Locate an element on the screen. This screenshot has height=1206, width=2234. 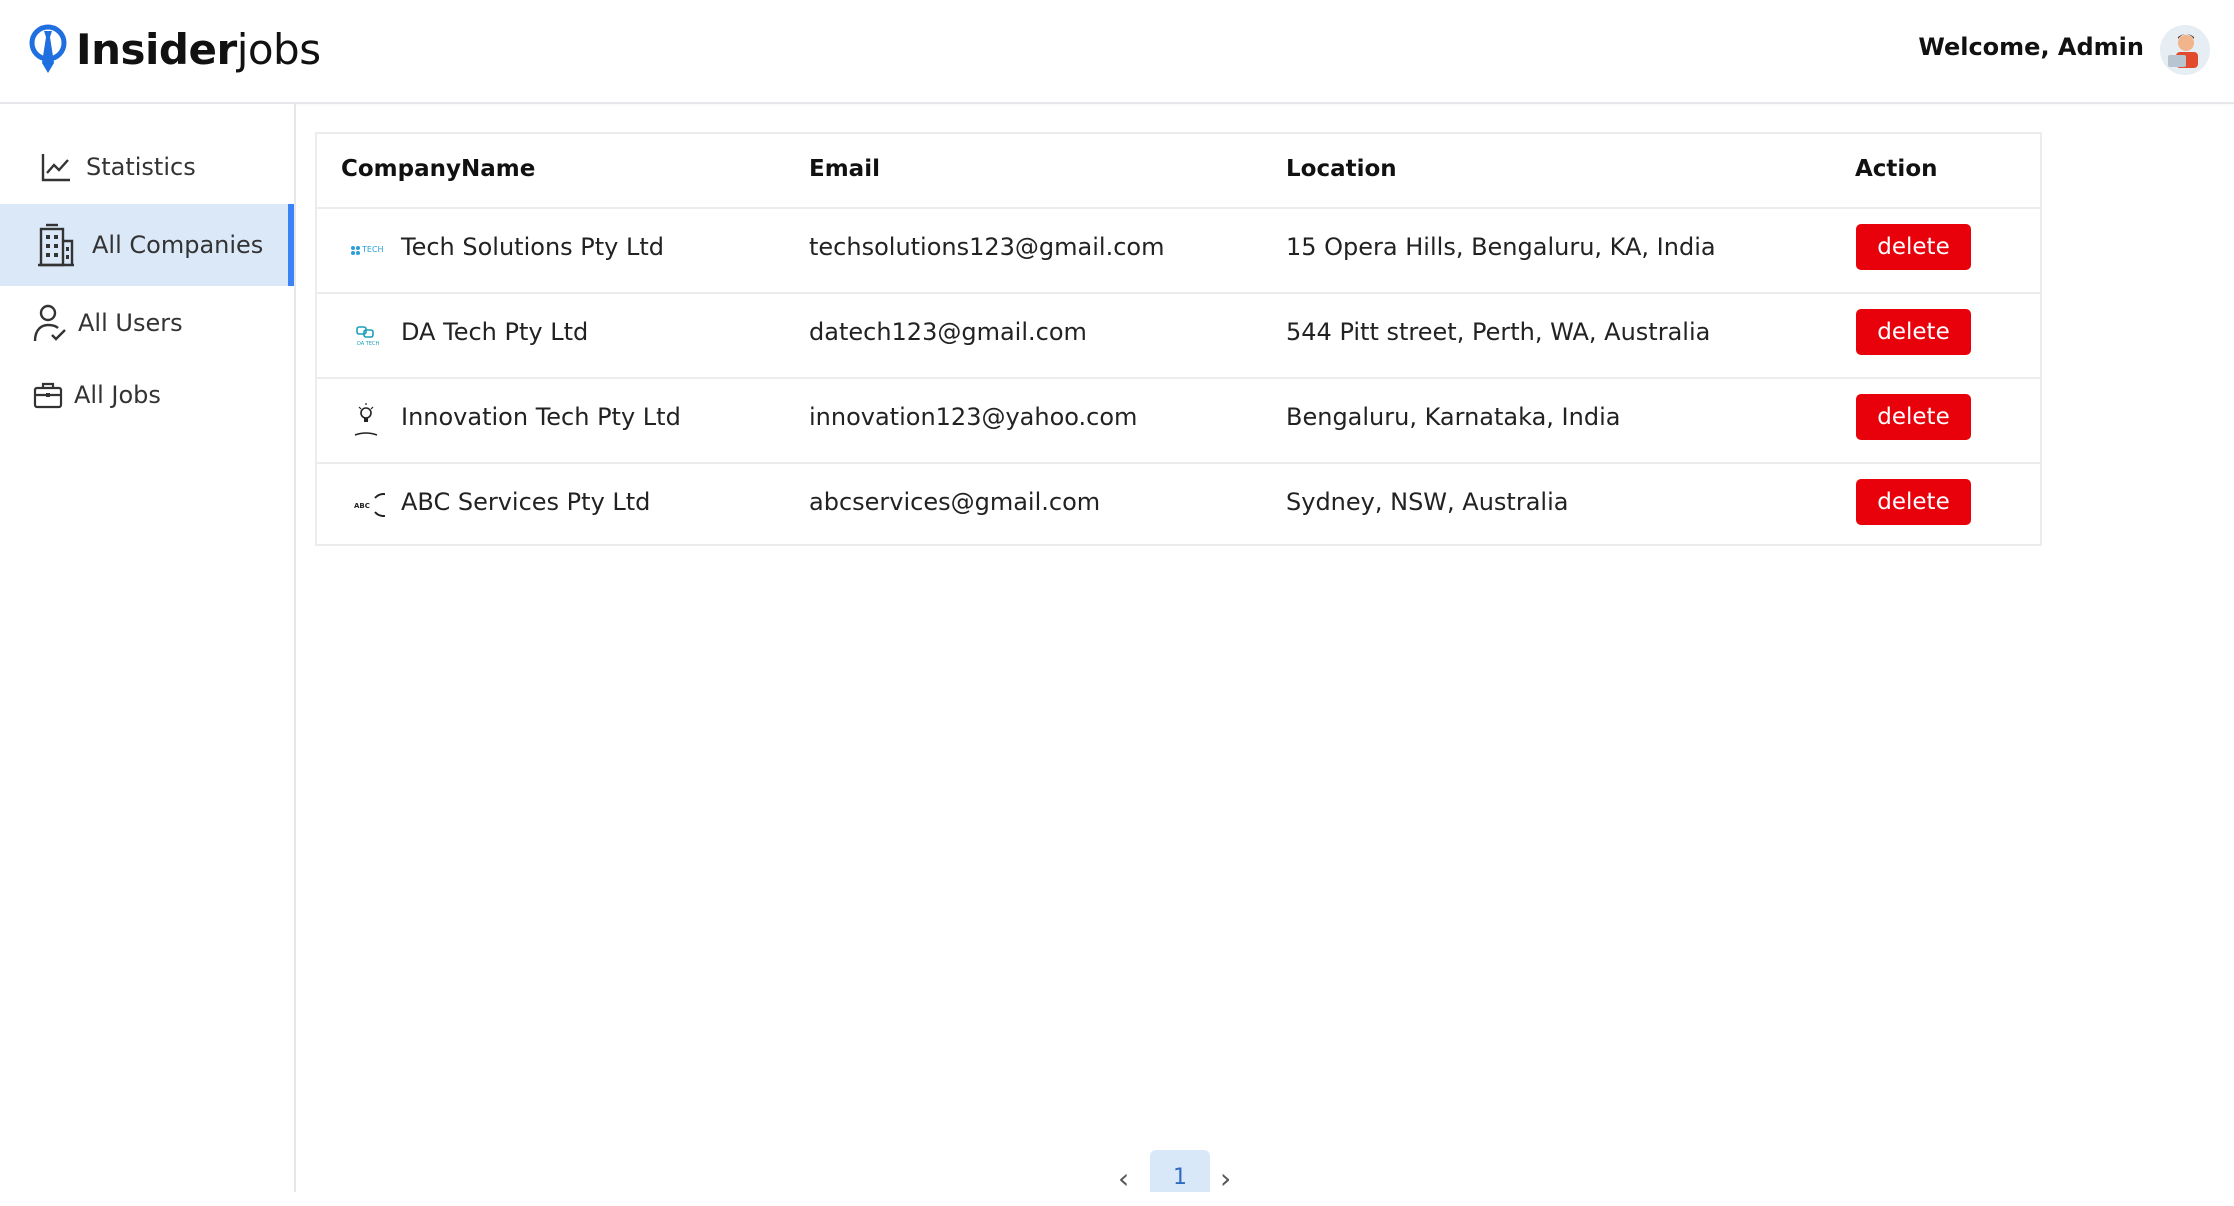
company-logo-icon: DA TECH is located at coordinates (366, 335).